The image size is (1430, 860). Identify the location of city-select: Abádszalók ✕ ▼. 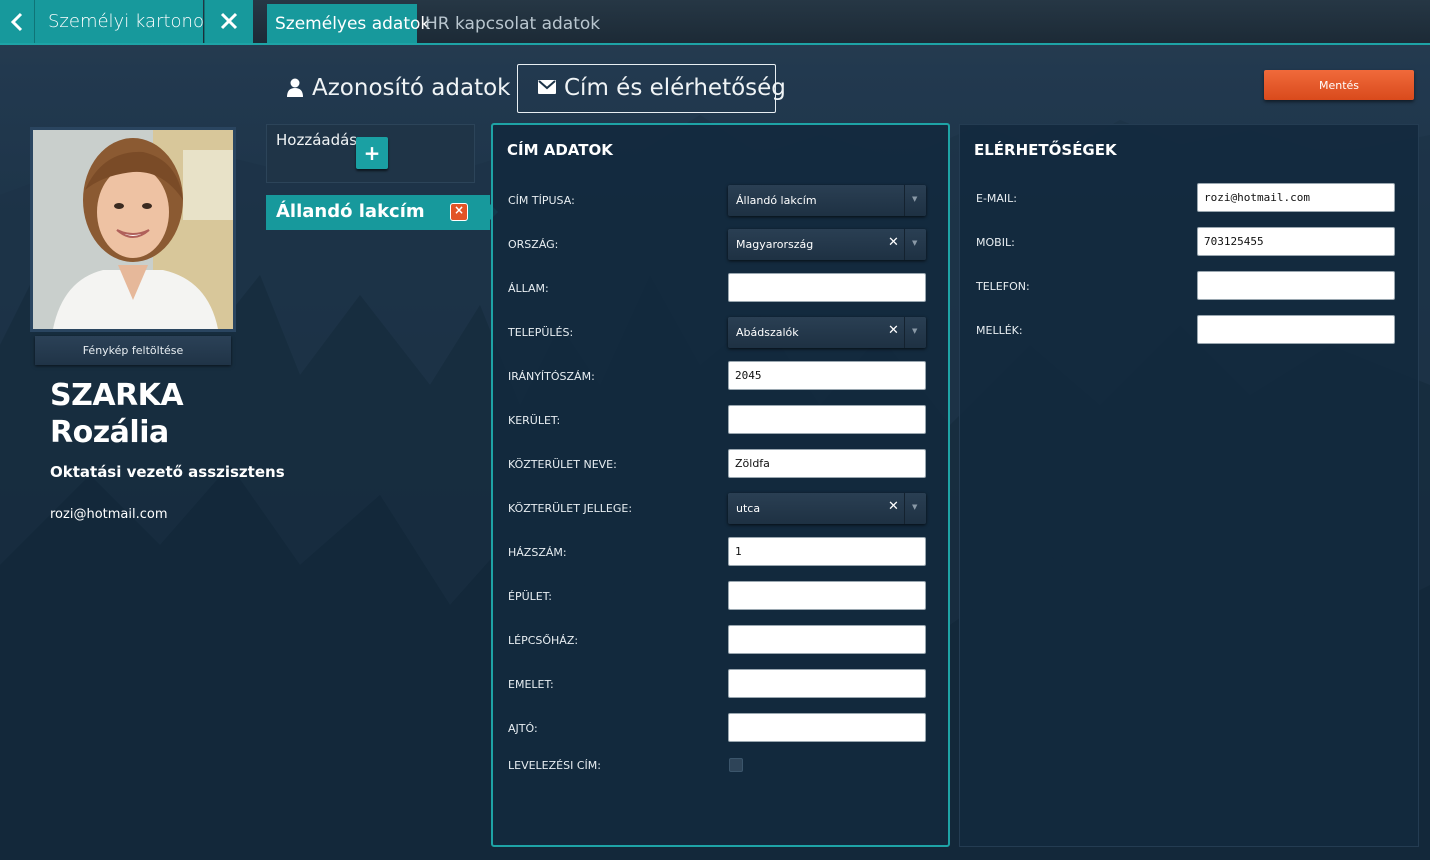
(827, 332).